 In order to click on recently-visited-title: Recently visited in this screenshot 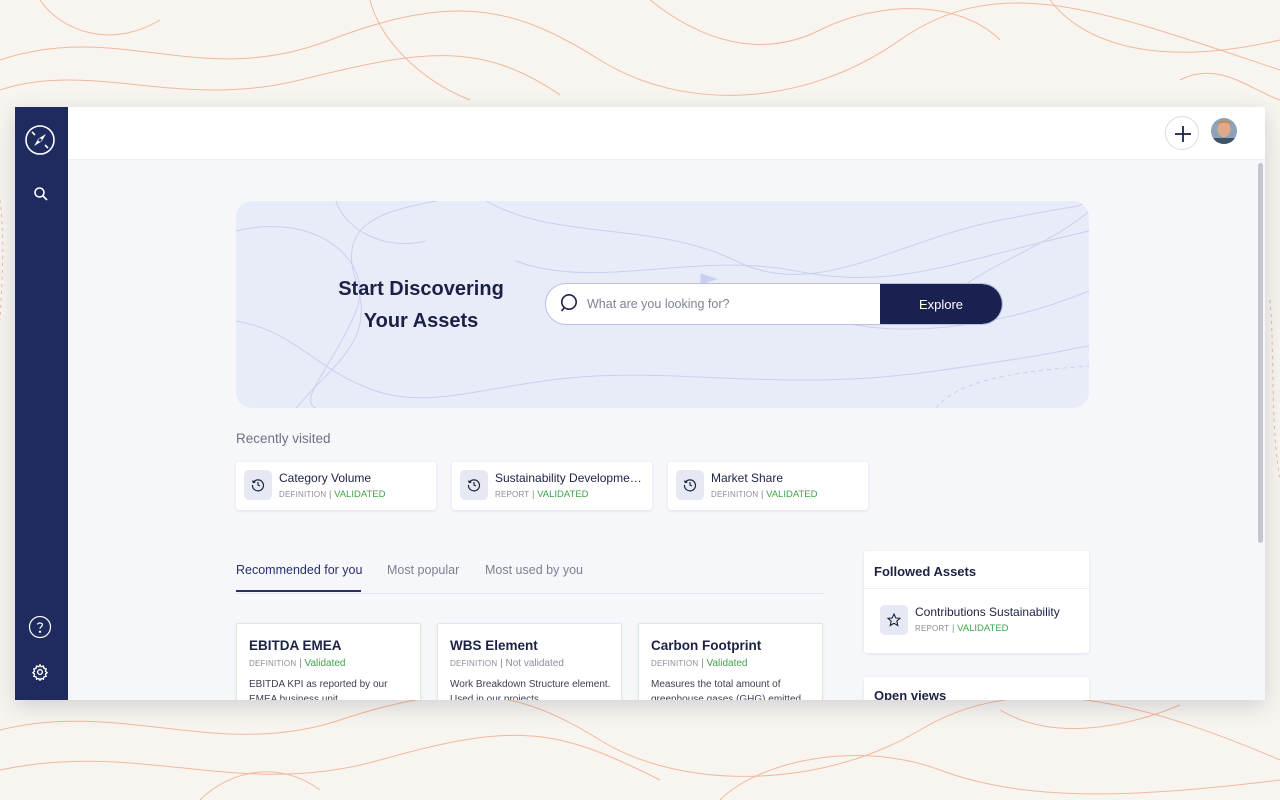, I will do `click(283, 438)`.